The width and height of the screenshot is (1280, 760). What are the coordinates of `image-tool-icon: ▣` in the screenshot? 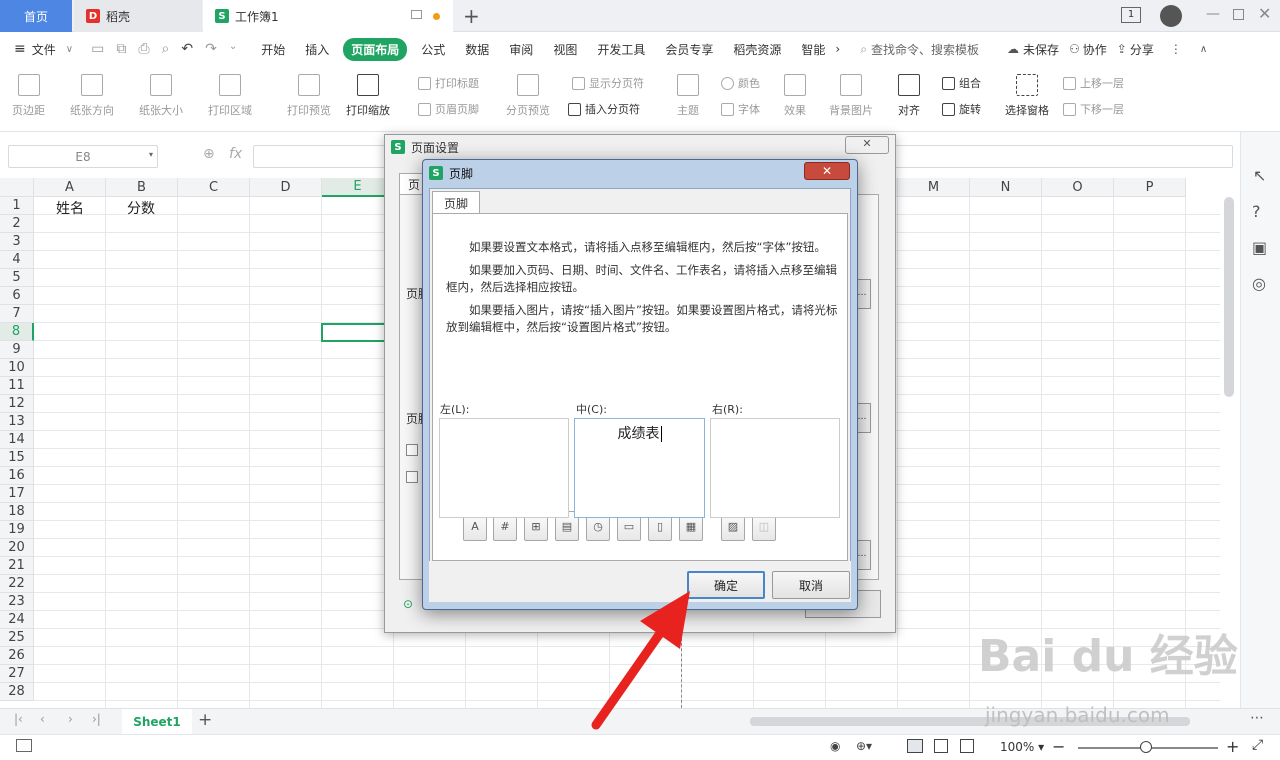 It's located at (1259, 247).